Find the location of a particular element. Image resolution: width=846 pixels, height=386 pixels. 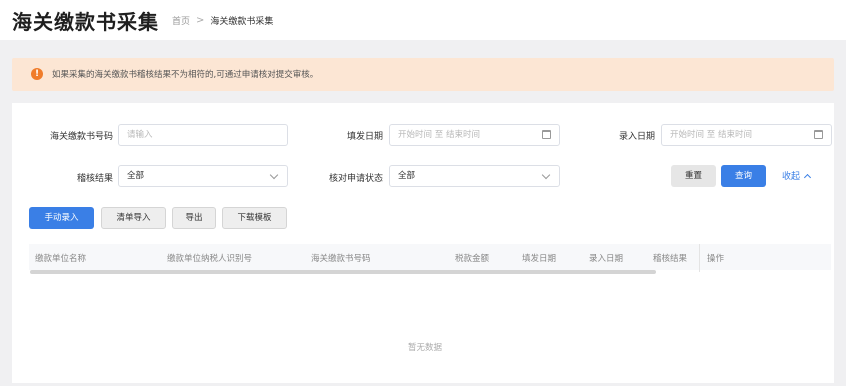

column-header: 税款金额 is located at coordinates (472, 259).